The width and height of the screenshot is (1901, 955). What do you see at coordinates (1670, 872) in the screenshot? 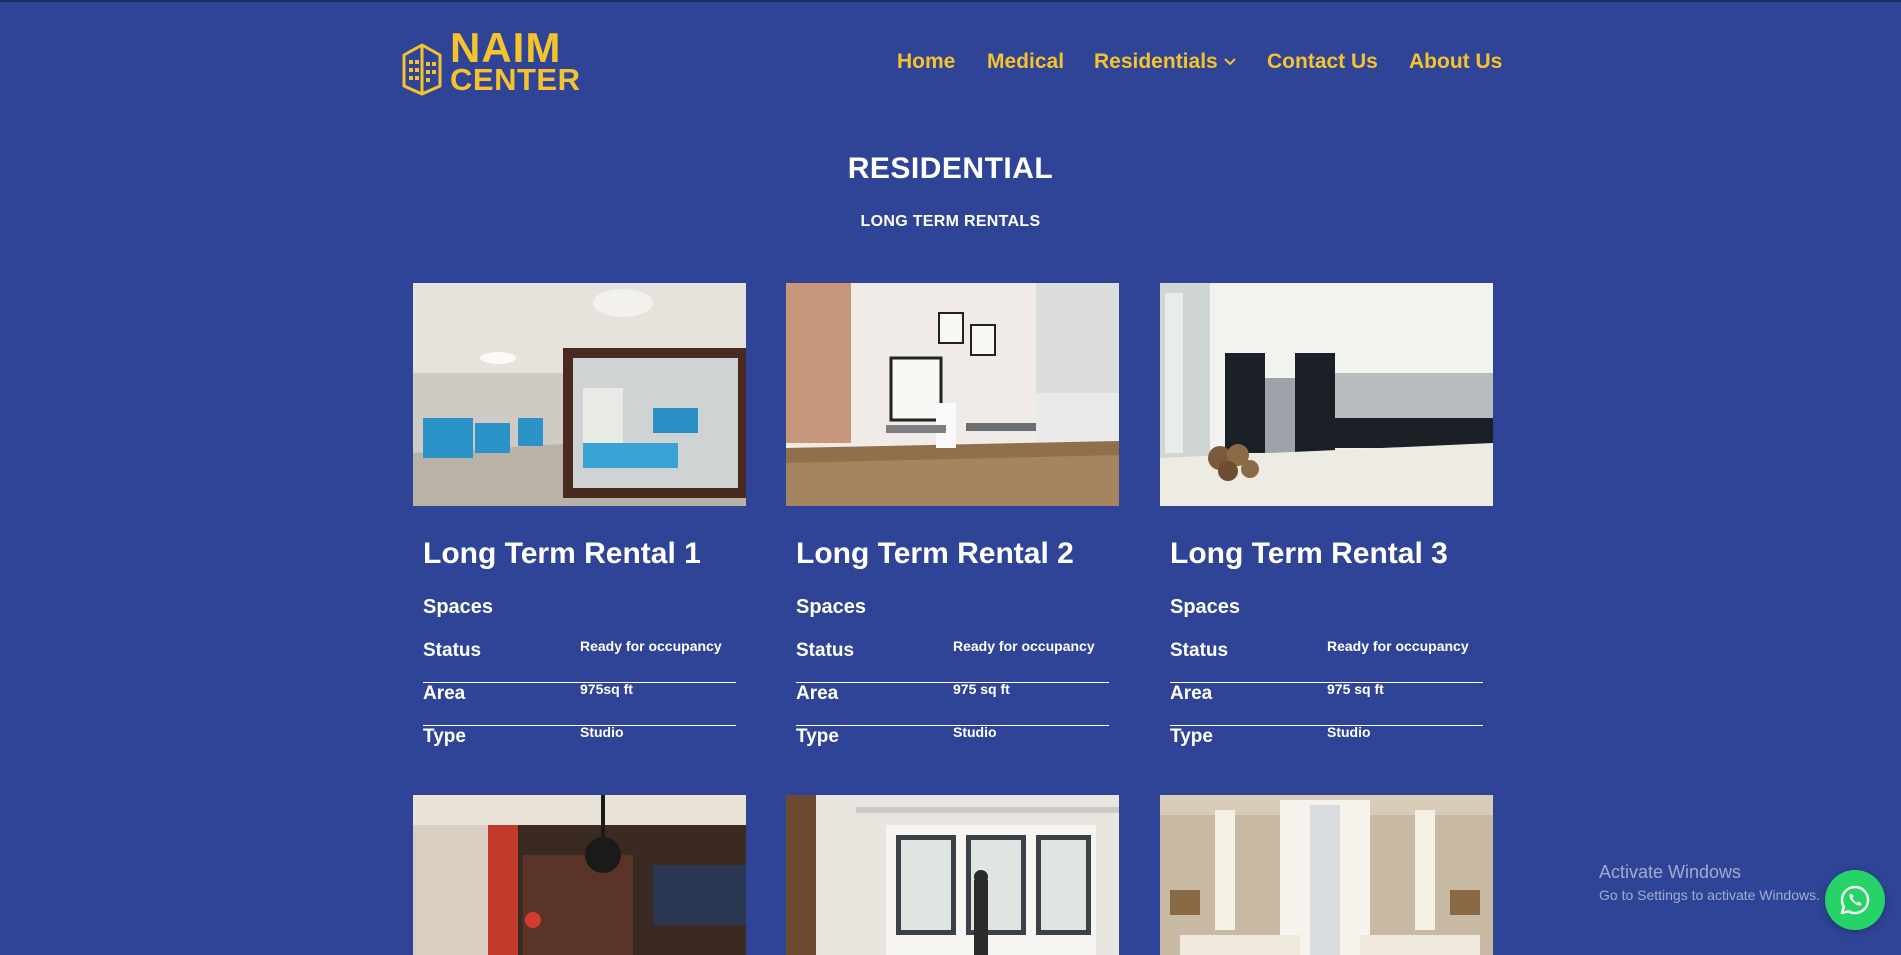
I see `watermark-line-1: Activate Windows` at bounding box center [1670, 872].